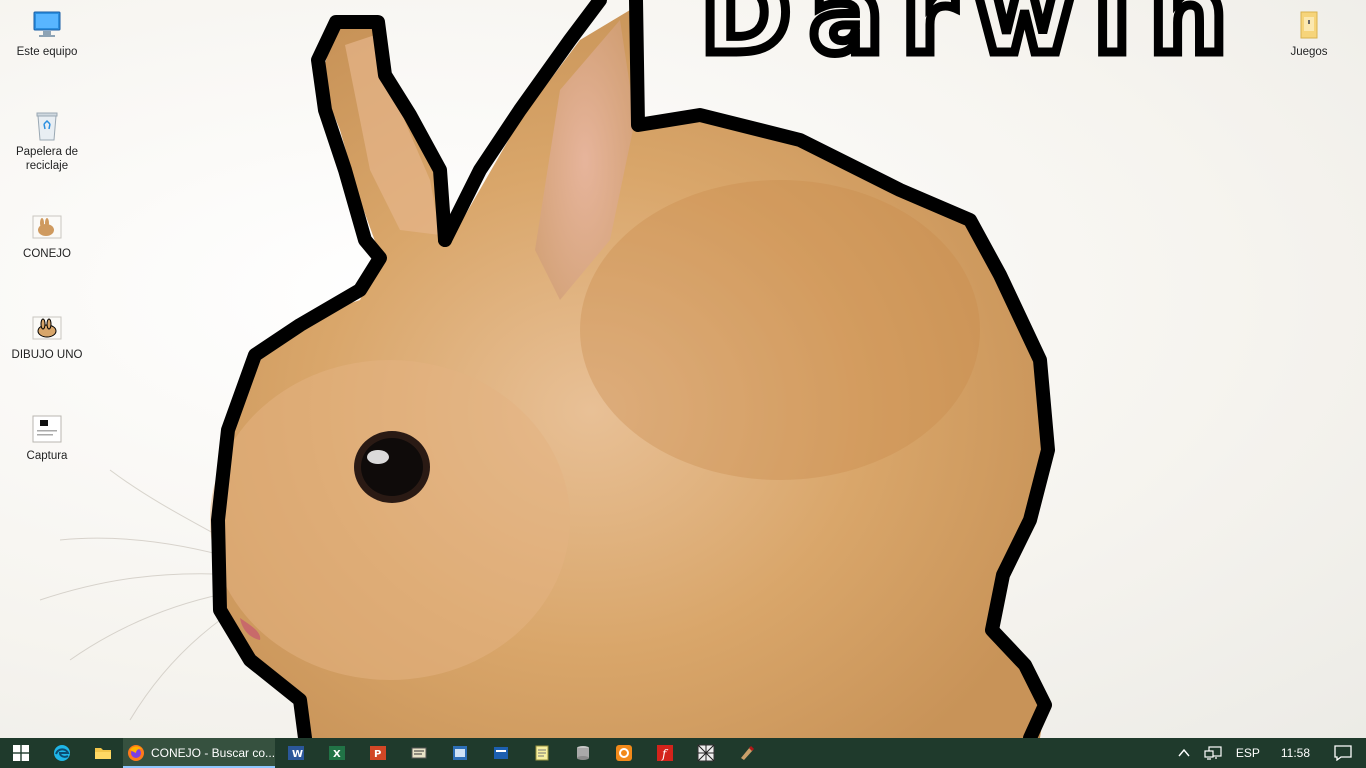  I want to click on recycle-bin-icon, so click(47, 126).